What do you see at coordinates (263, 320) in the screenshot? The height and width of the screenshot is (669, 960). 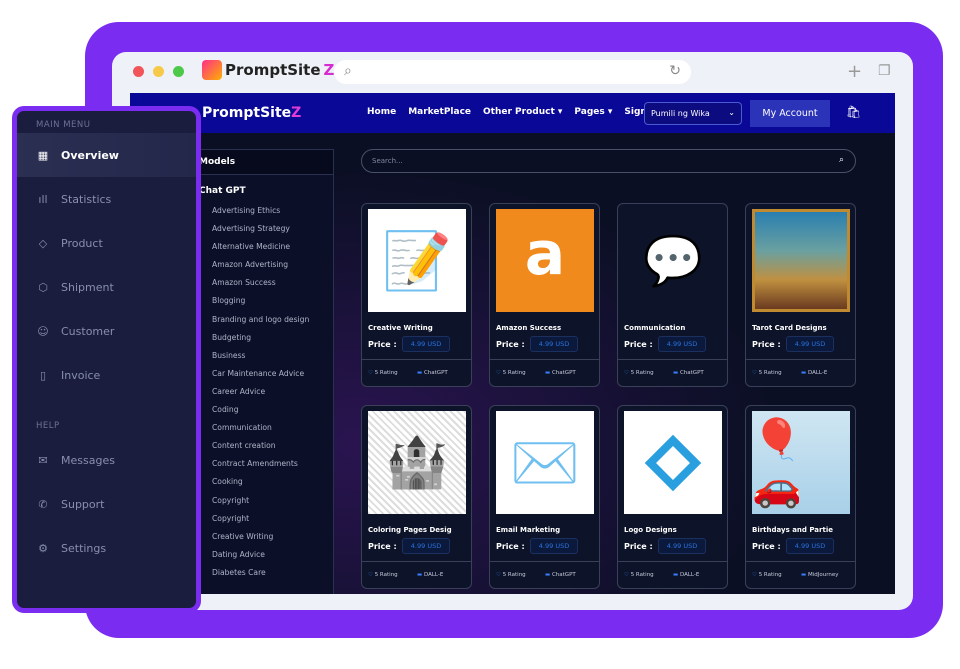 I see `category-item: Branding and logo design` at bounding box center [263, 320].